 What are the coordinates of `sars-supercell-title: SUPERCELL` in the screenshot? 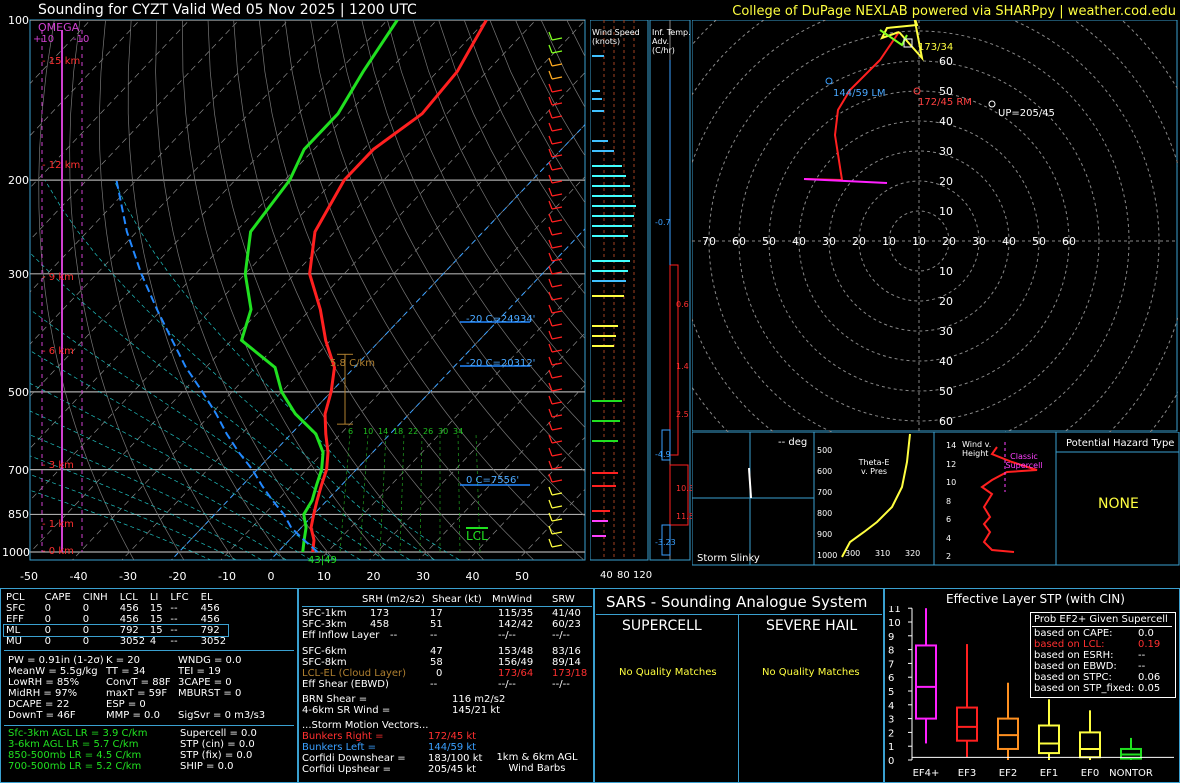 It's located at (662, 626).